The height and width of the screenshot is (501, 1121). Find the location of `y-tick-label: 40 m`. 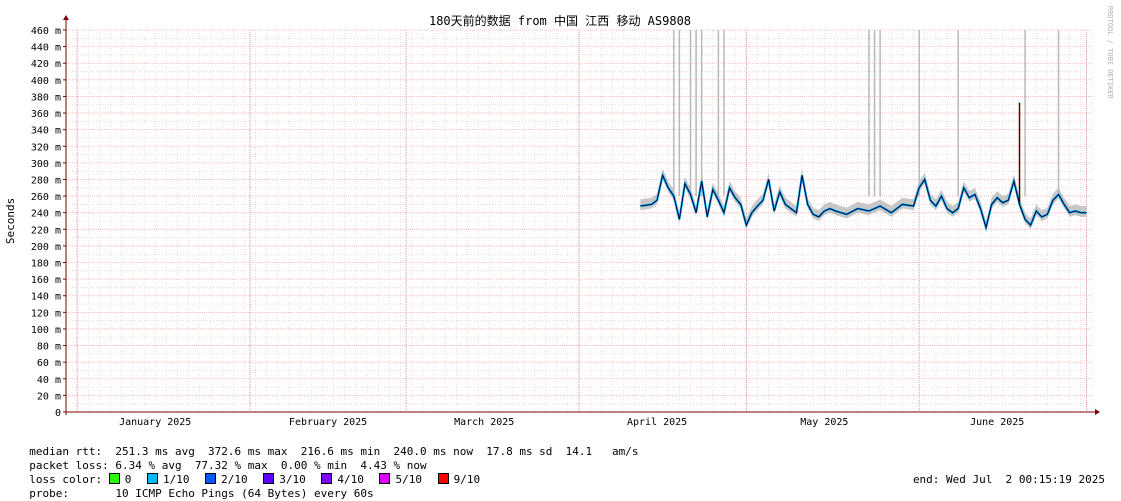

y-tick-label: 40 m is located at coordinates (49, 380).